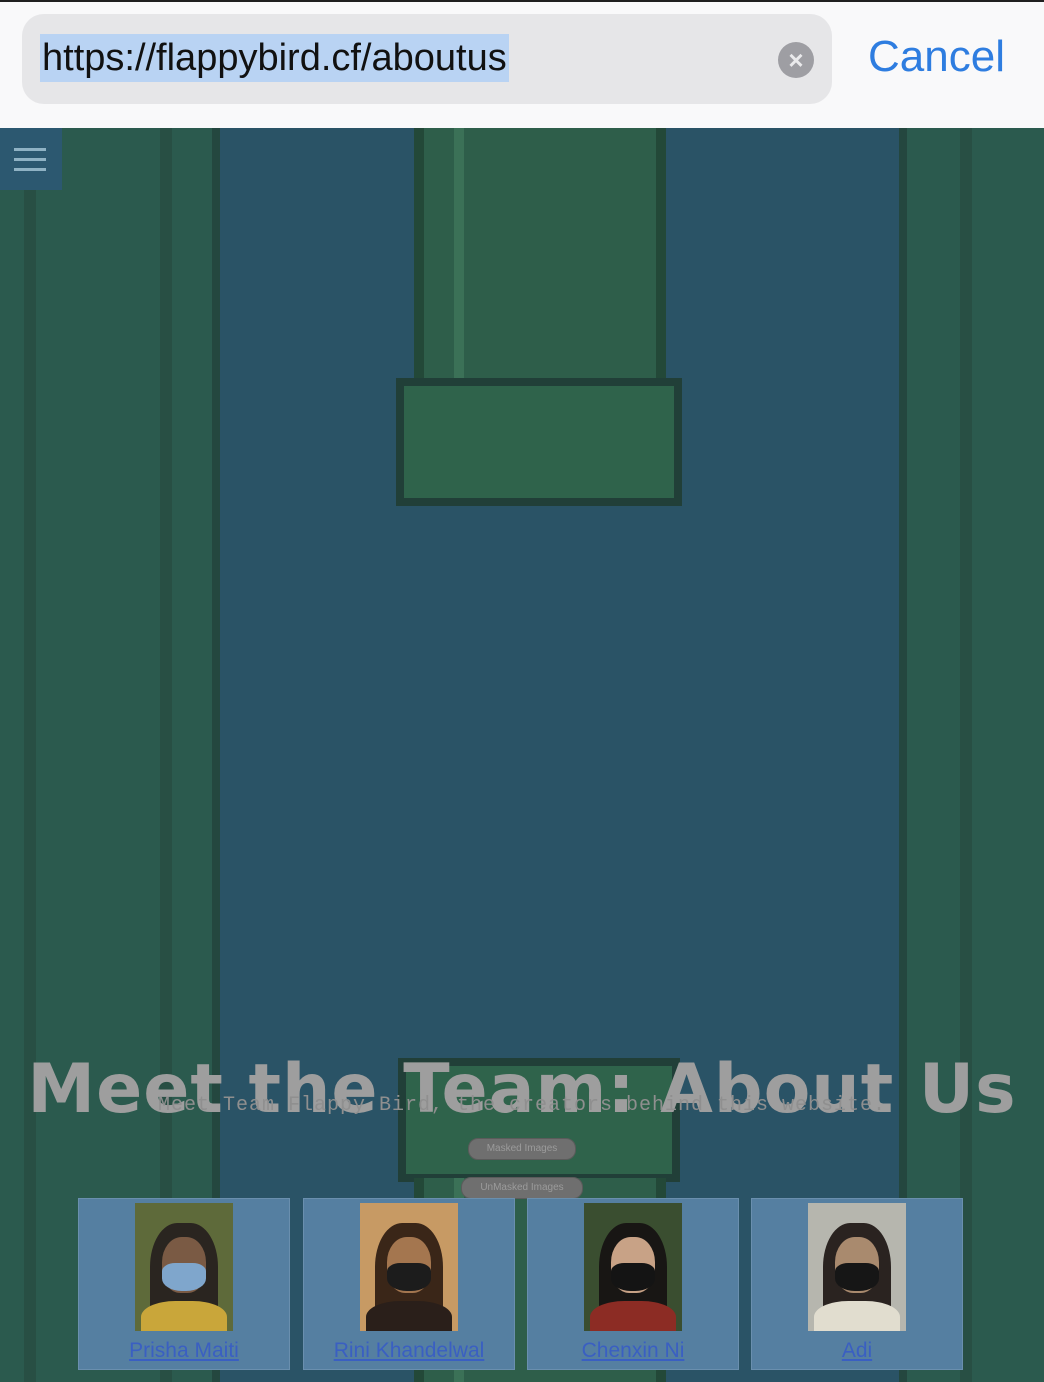 The width and height of the screenshot is (1044, 1382). Describe the element at coordinates (184, 1351) in the screenshot. I see `team-member-link: Prisha Maiti` at that location.